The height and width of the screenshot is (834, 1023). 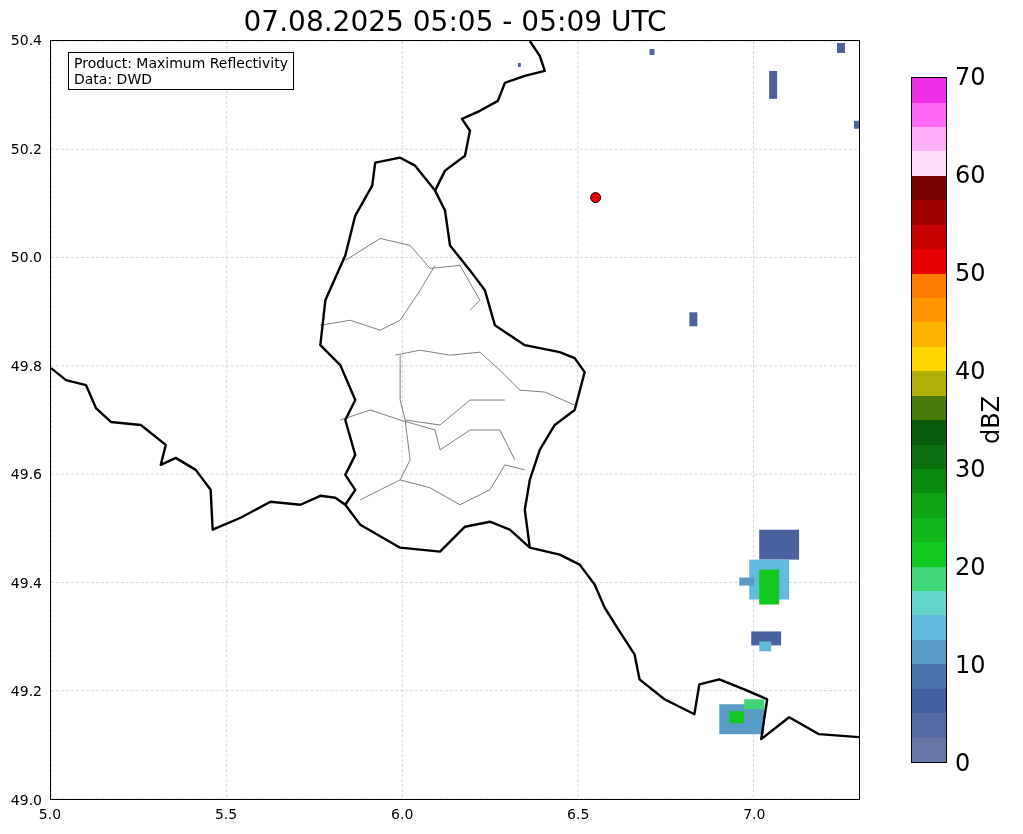 What do you see at coordinates (26, 40) in the screenshot?
I see `y-tick-label: 50.4` at bounding box center [26, 40].